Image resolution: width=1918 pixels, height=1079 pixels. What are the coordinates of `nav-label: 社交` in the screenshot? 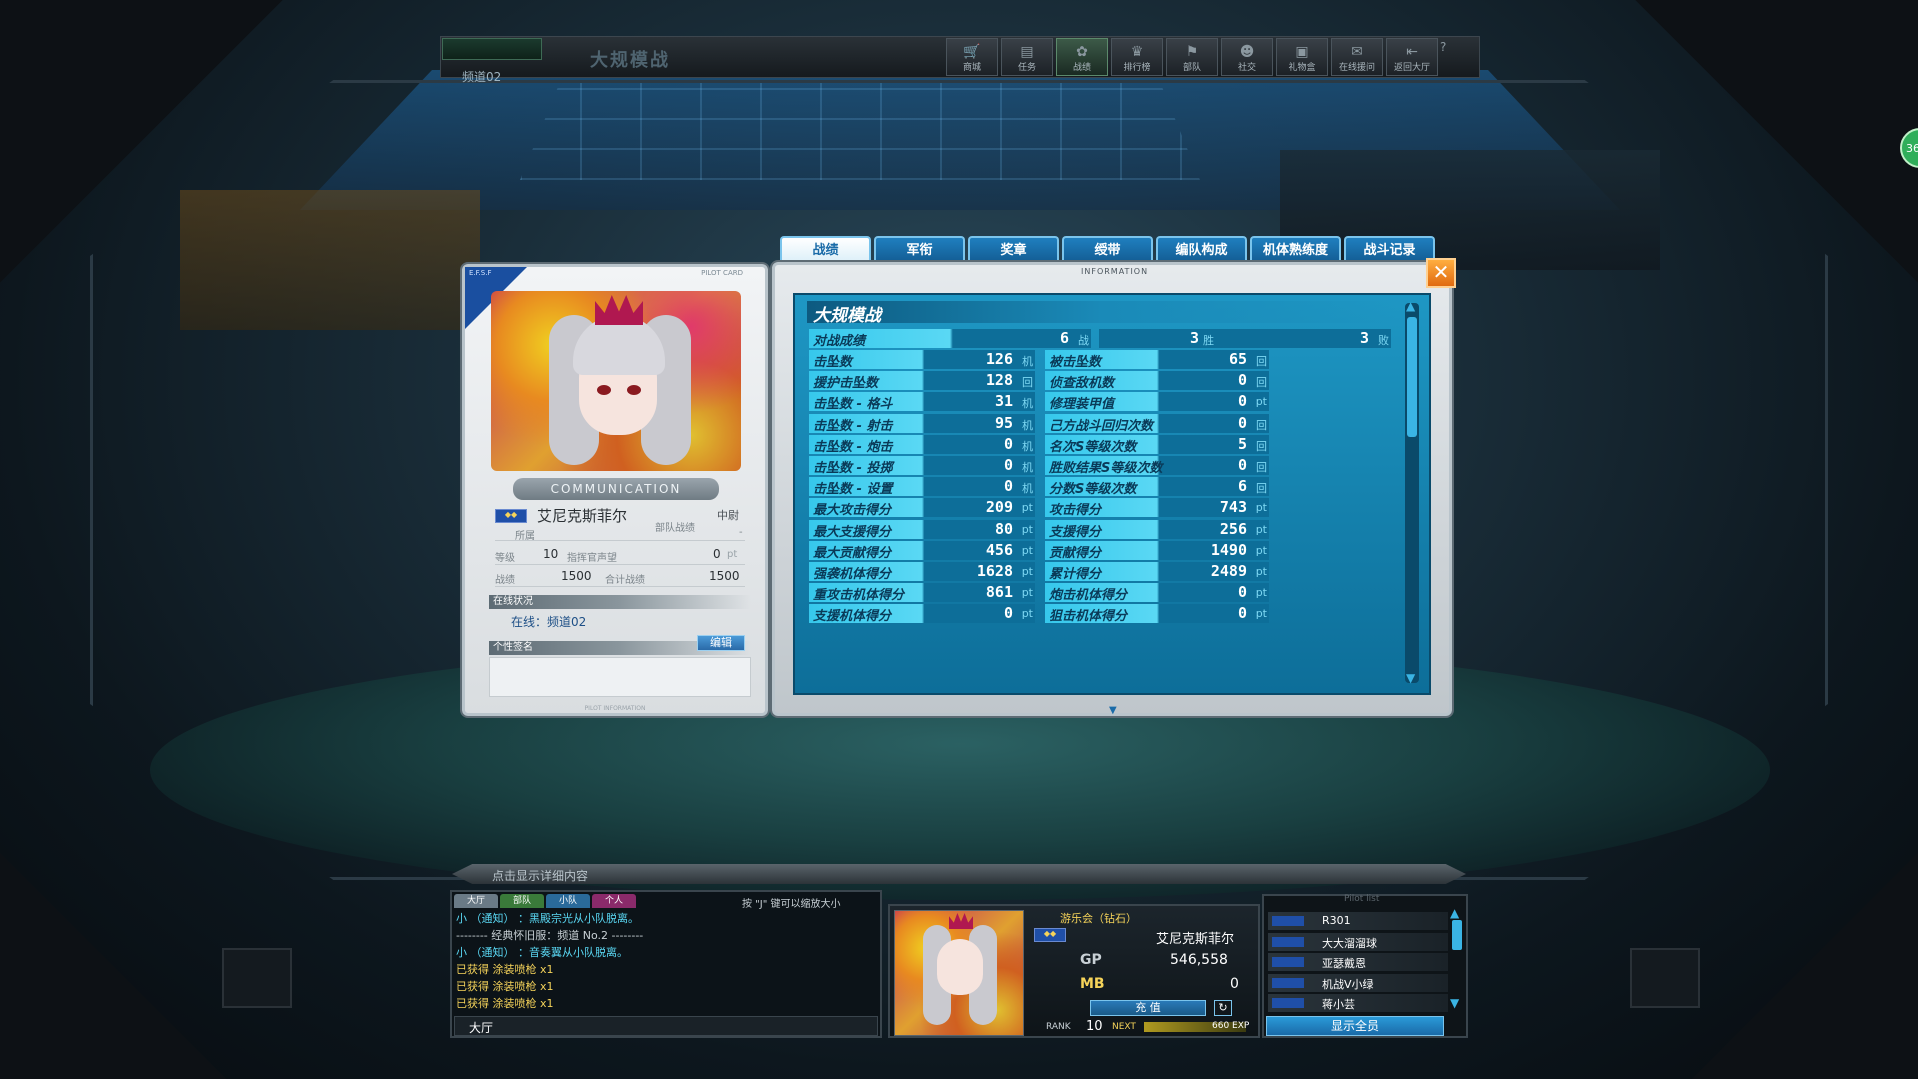 It's located at (1246, 68).